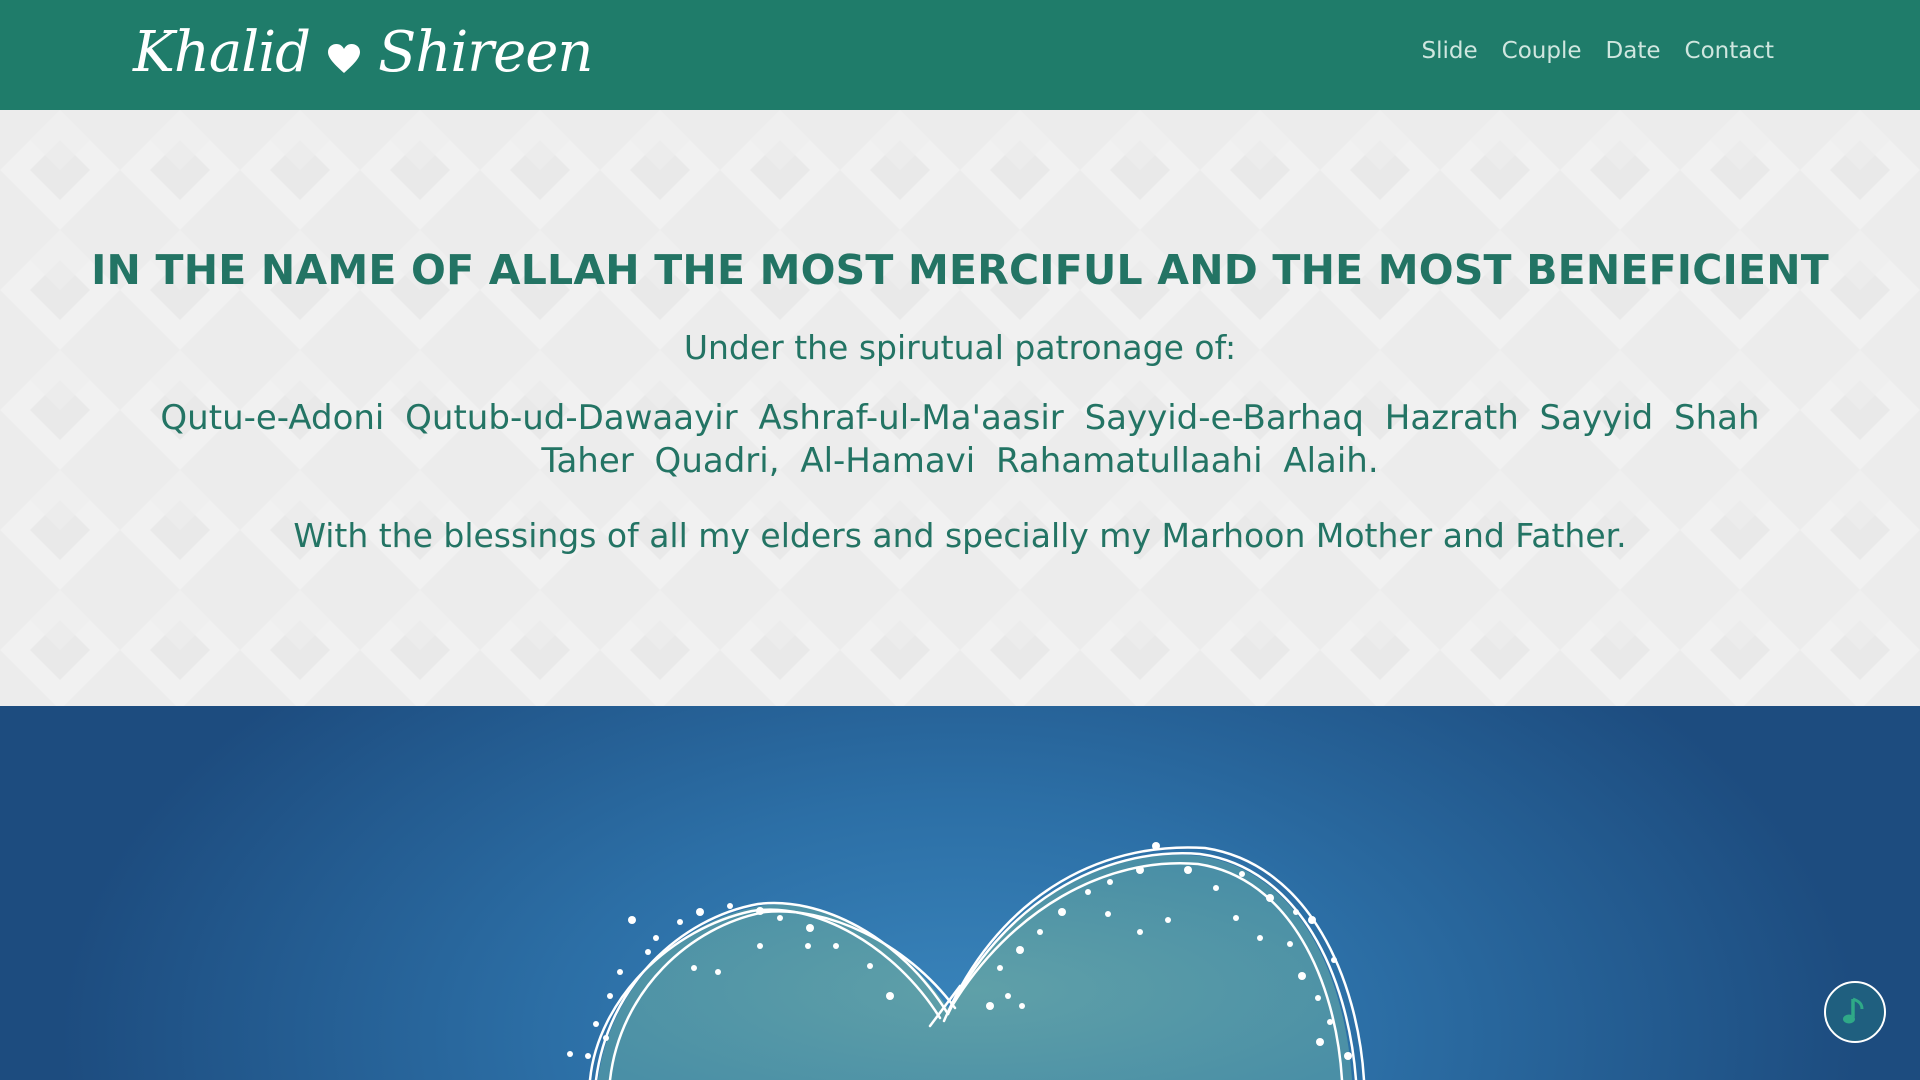 This screenshot has width=1920, height=1080. Describe the element at coordinates (1729, 51) in the screenshot. I see `nav-link-contact: Contact` at that location.